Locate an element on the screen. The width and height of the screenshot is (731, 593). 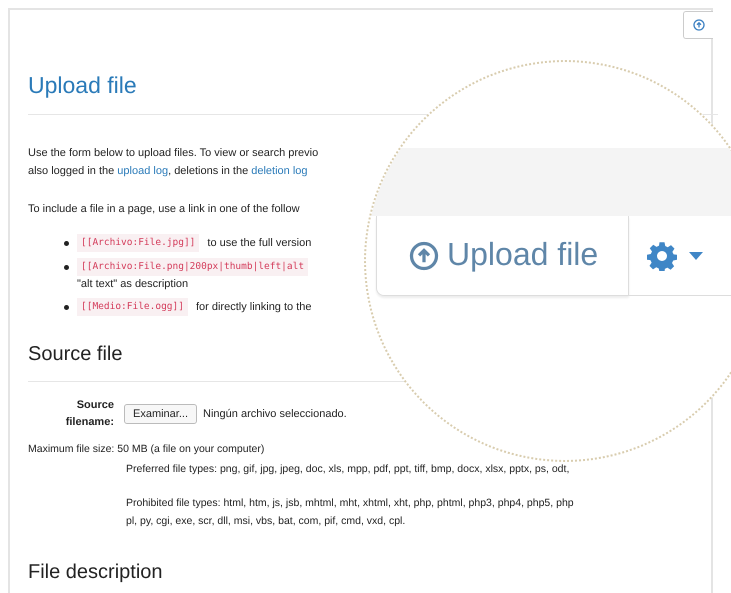
intro-text: , deletions in the is located at coordinates (209, 171).